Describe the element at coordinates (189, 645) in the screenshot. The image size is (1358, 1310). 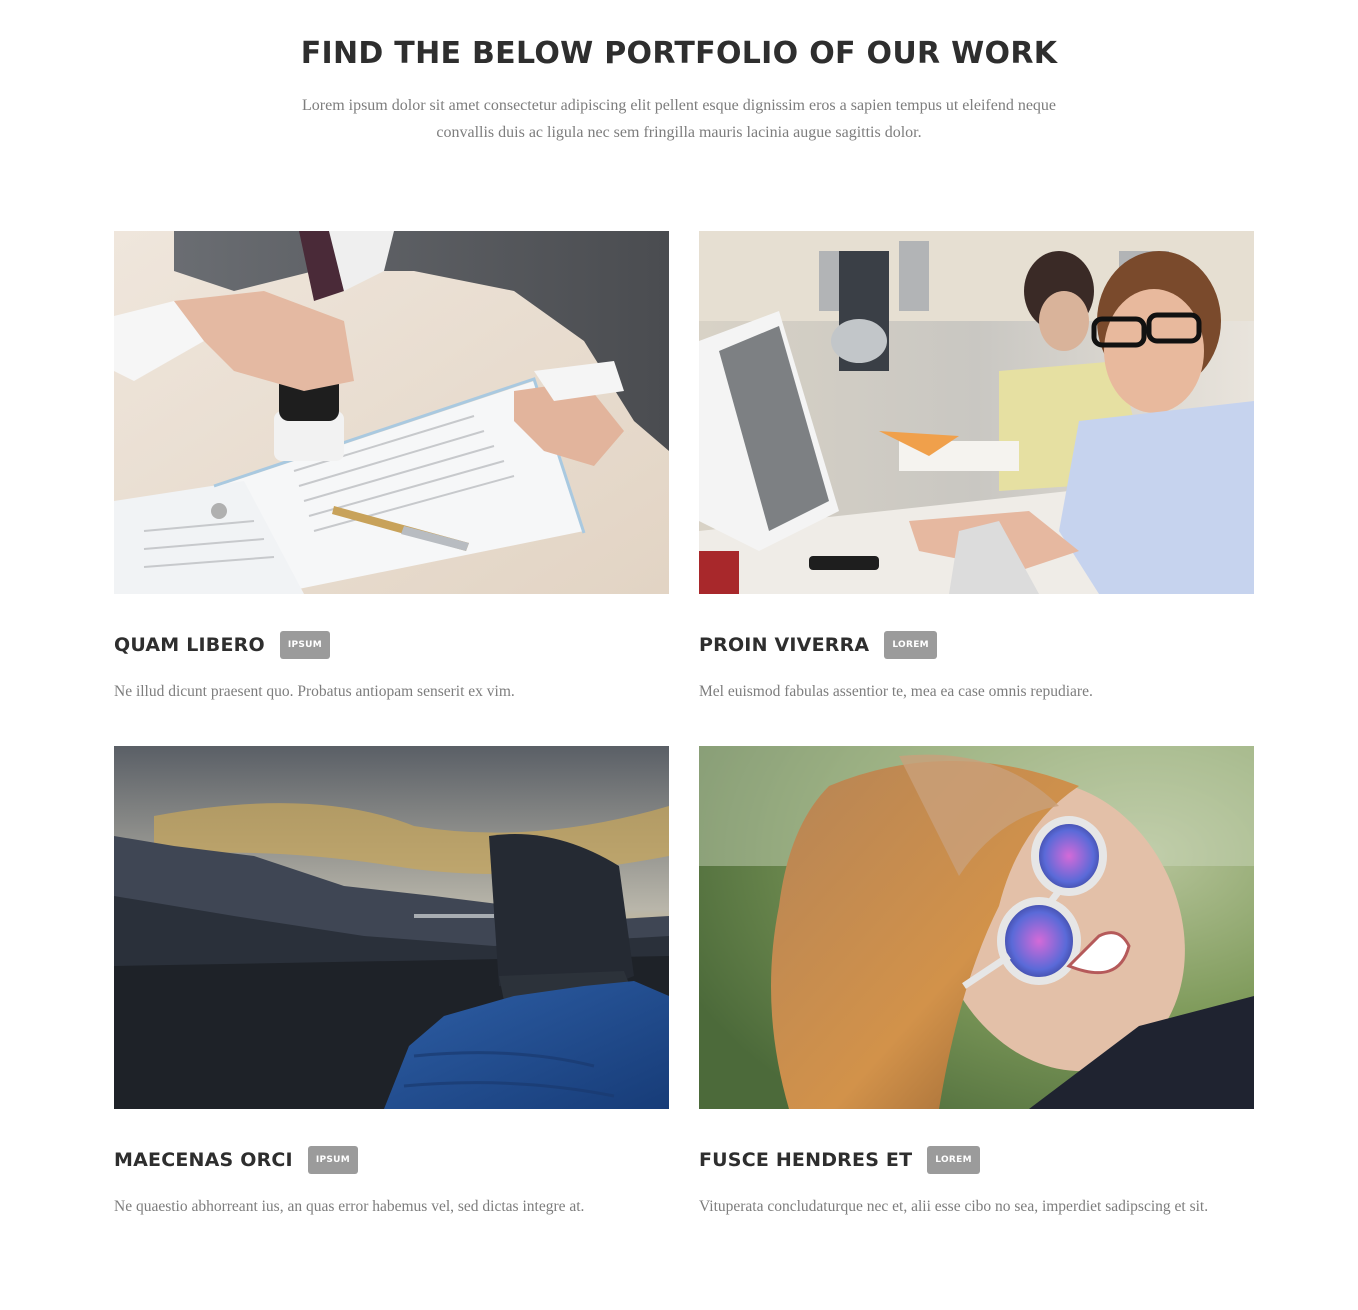
I see `card-title: QUAM LIBERO` at that location.